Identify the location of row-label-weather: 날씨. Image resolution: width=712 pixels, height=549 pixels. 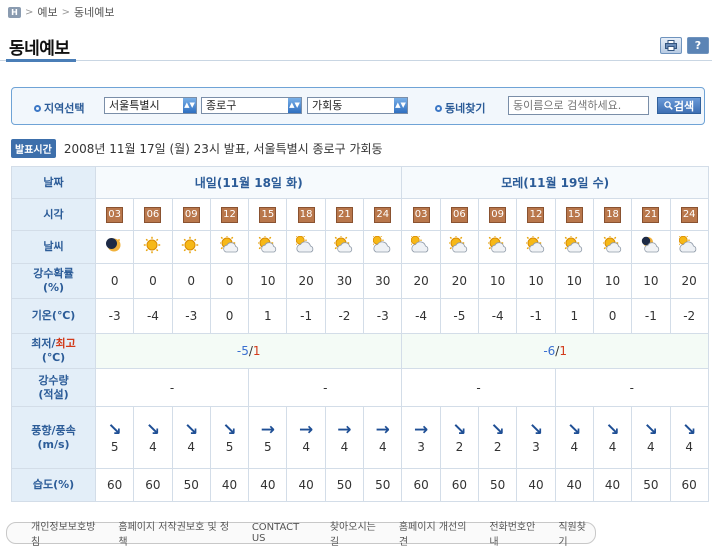
(53, 247).